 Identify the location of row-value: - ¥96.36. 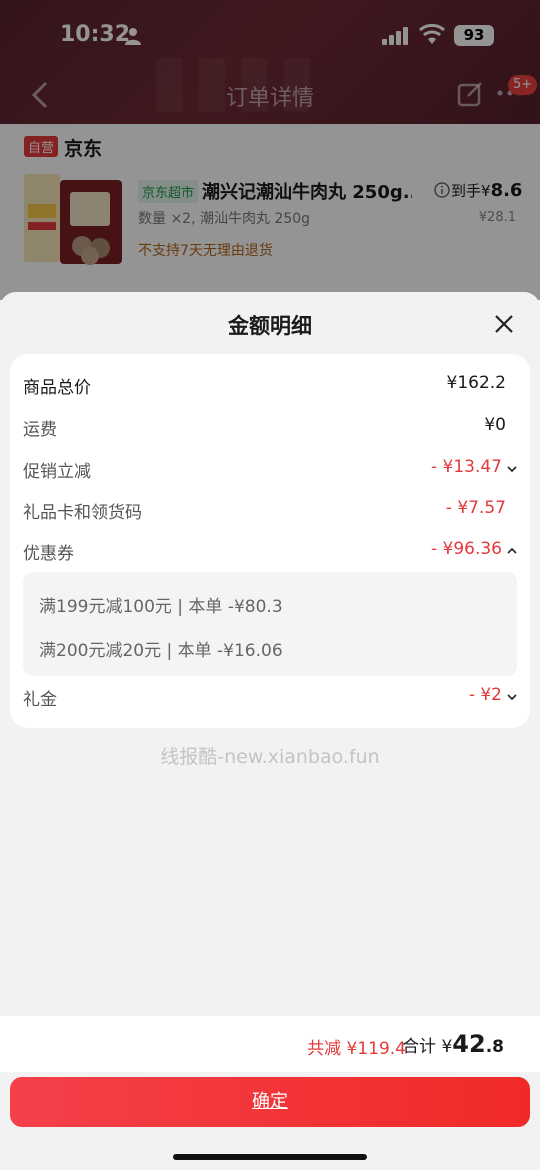
(466, 549).